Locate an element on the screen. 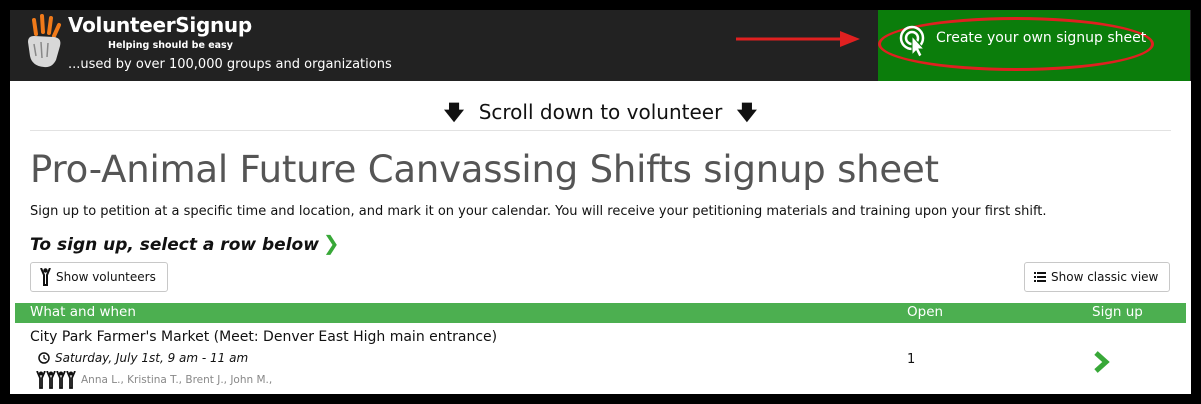 Image resolution: width=1201 pixels, height=404 pixels. open-count: 1 is located at coordinates (911, 359).